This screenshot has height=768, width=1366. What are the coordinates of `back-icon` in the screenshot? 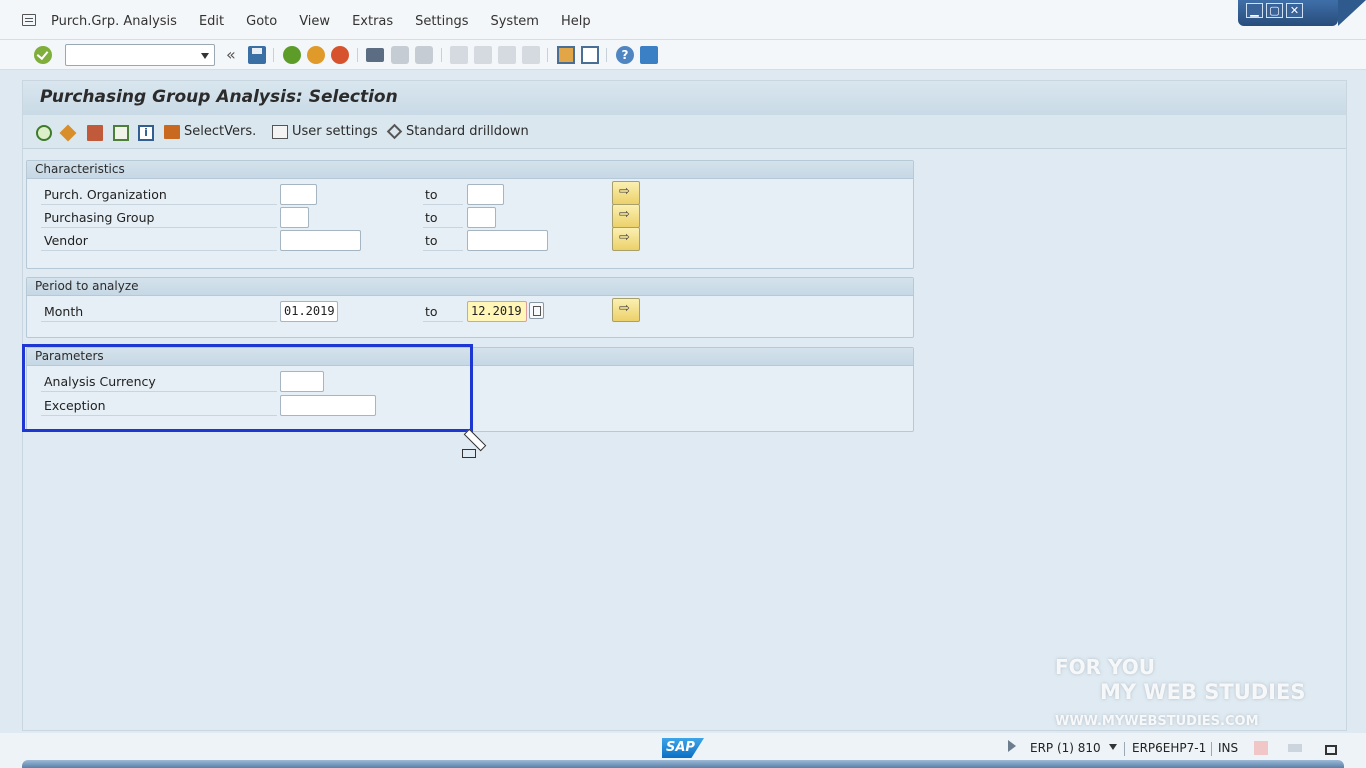 It's located at (292, 55).